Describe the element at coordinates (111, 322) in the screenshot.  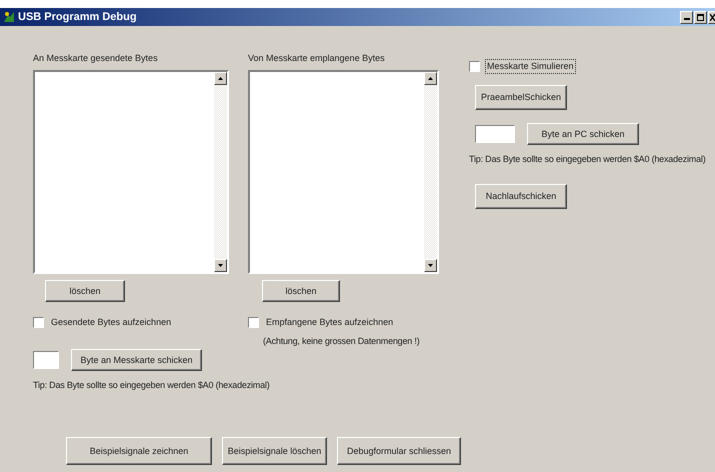
I see `checkbox-label: Gesendete Bytes aufzeichnen` at that location.